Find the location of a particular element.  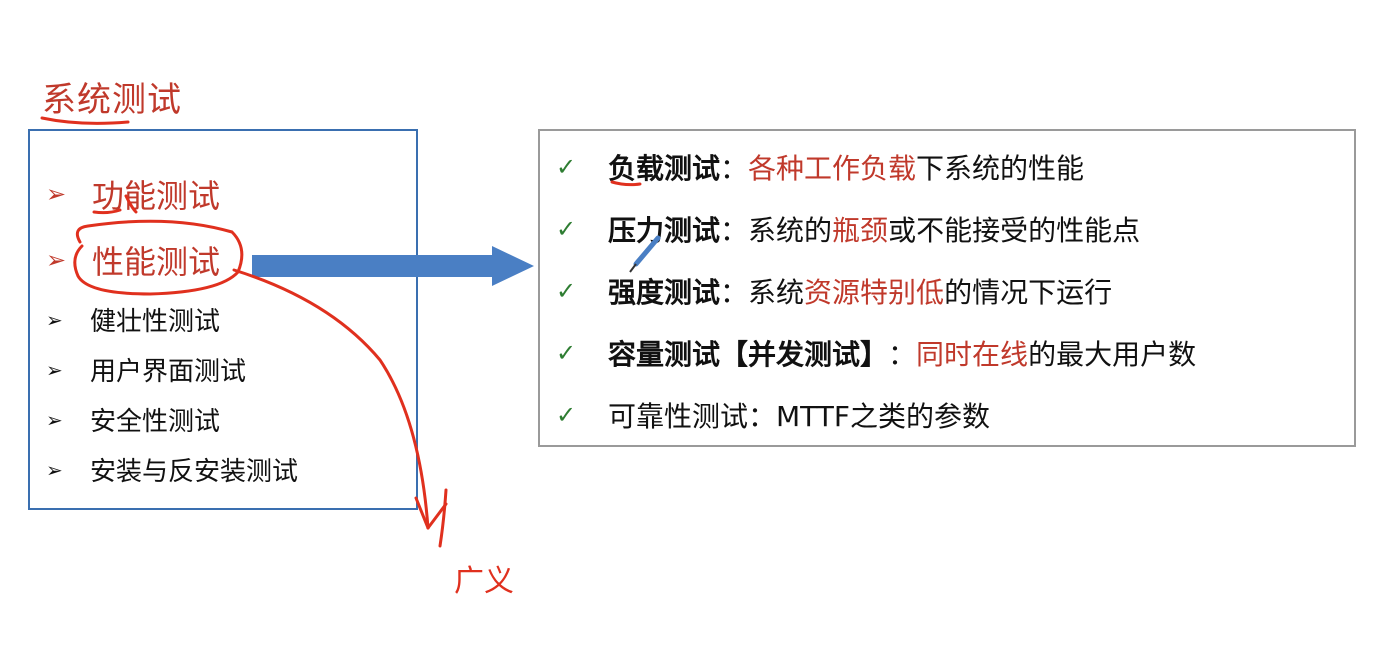

highlight: 资源特别低 is located at coordinates (874, 292).